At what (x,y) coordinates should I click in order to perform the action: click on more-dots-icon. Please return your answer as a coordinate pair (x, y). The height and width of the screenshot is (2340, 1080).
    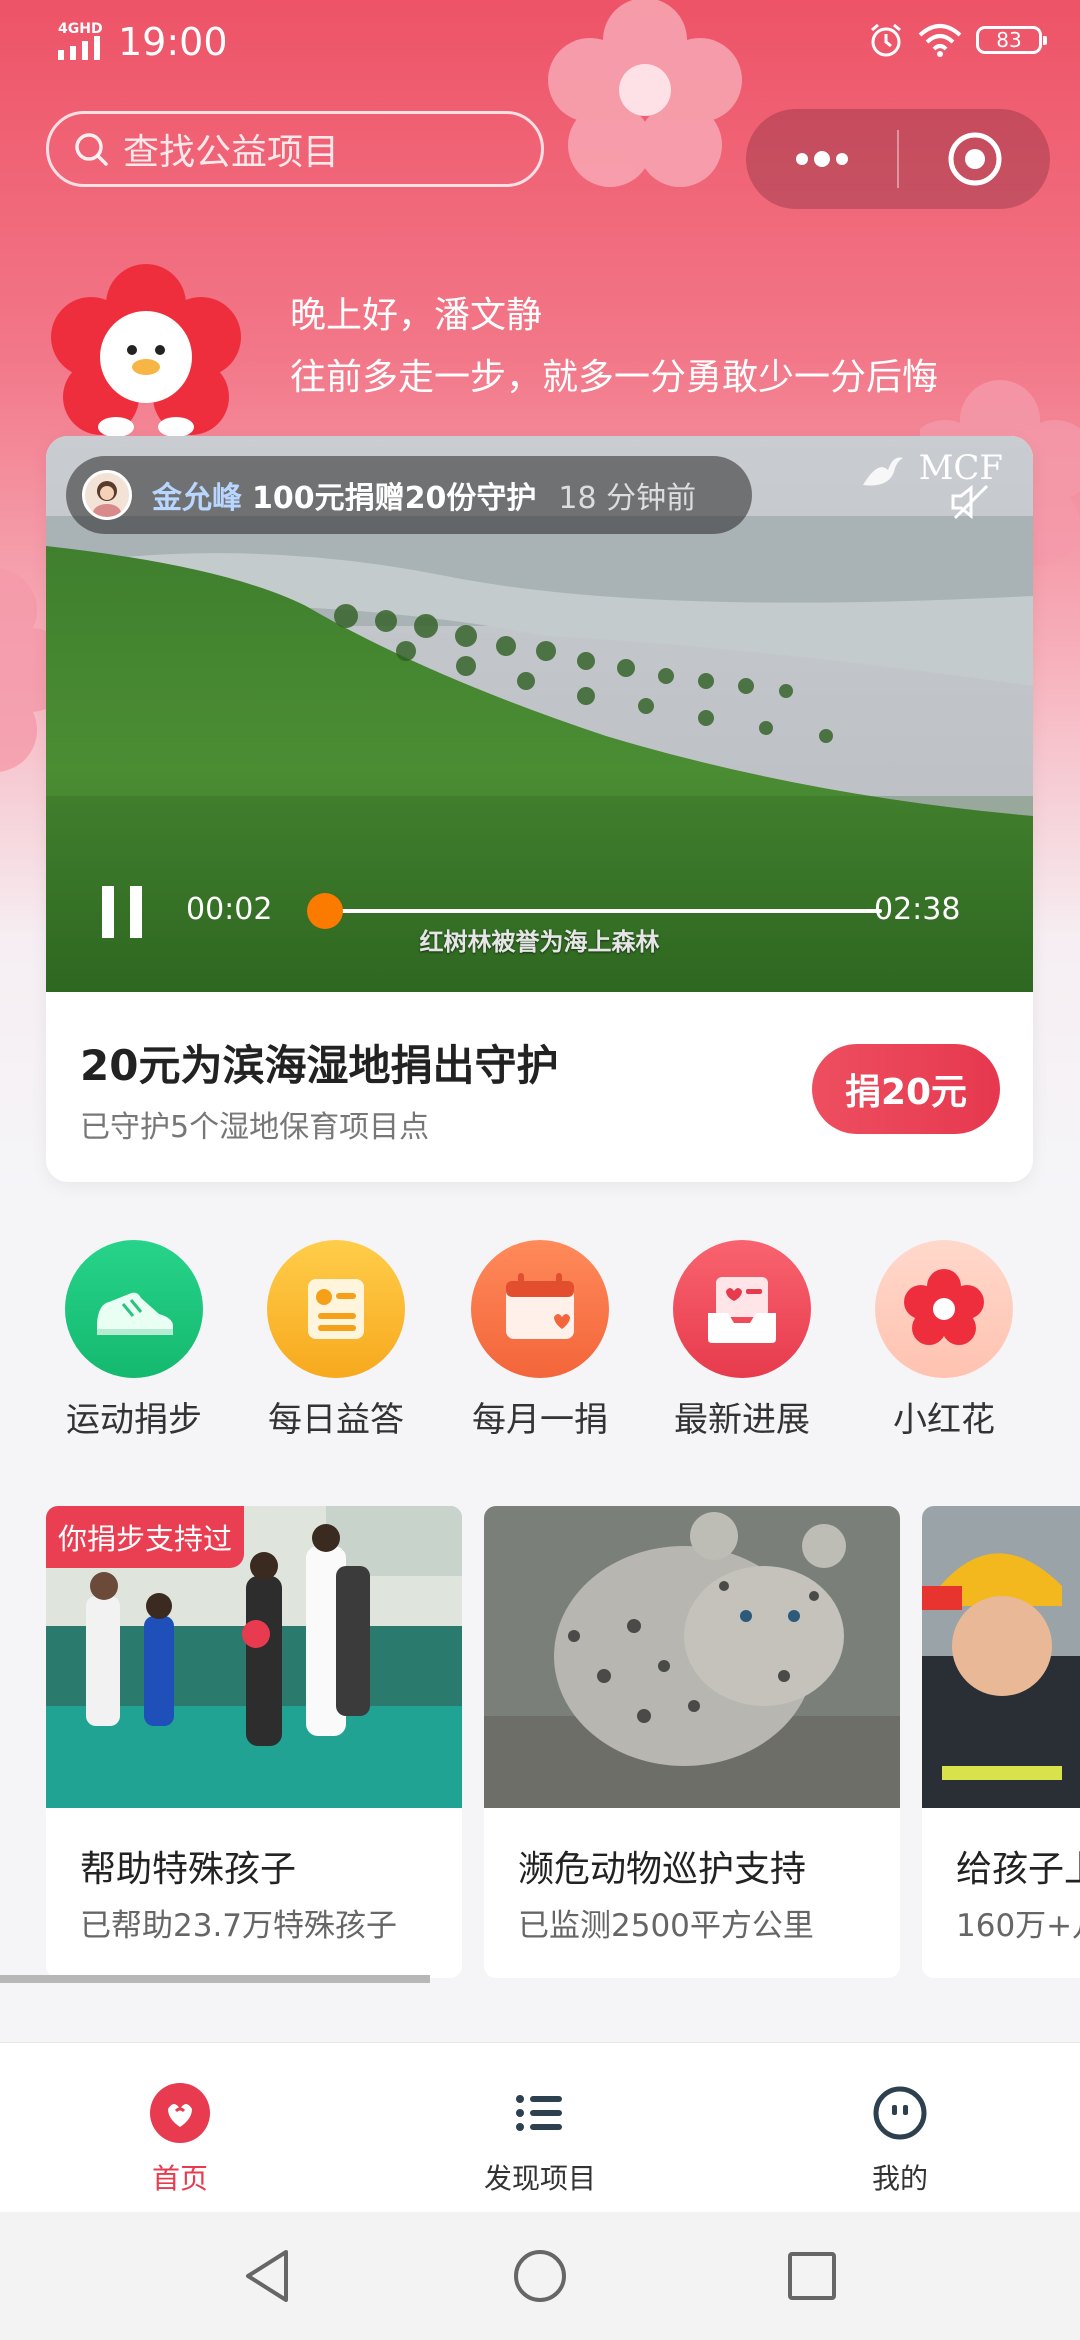
    Looking at the image, I should click on (821, 159).